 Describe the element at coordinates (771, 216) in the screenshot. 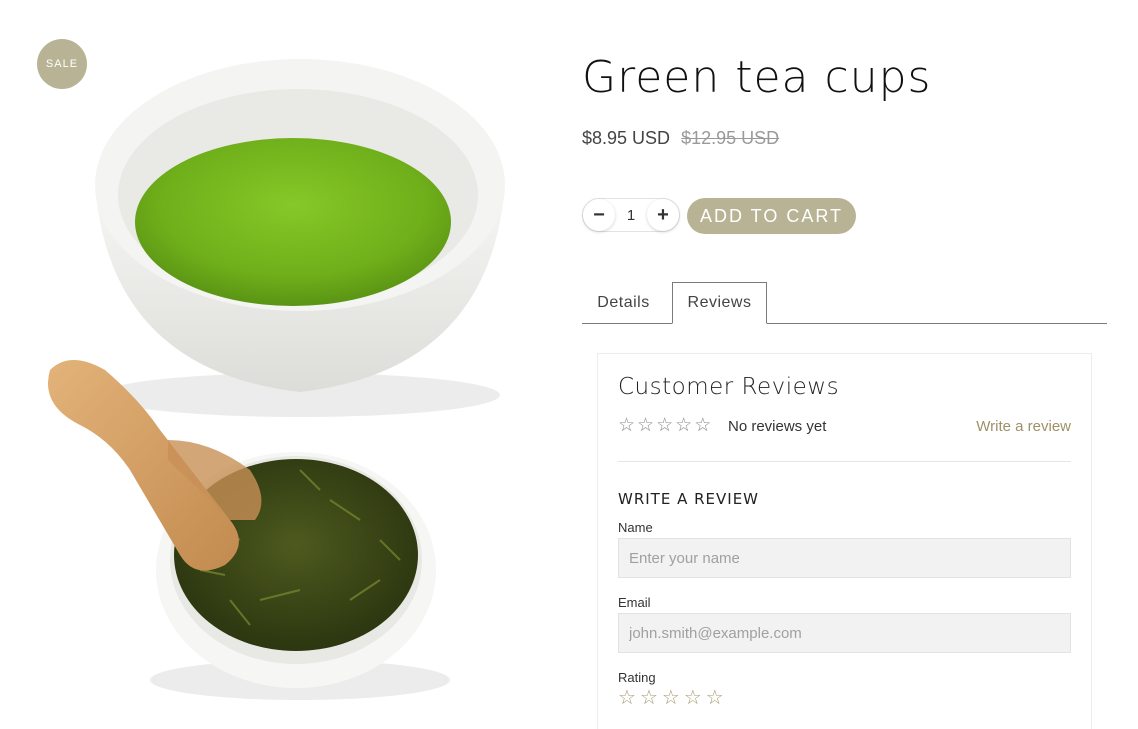

I see `add-to-cart-button: ADD TO CART` at that location.